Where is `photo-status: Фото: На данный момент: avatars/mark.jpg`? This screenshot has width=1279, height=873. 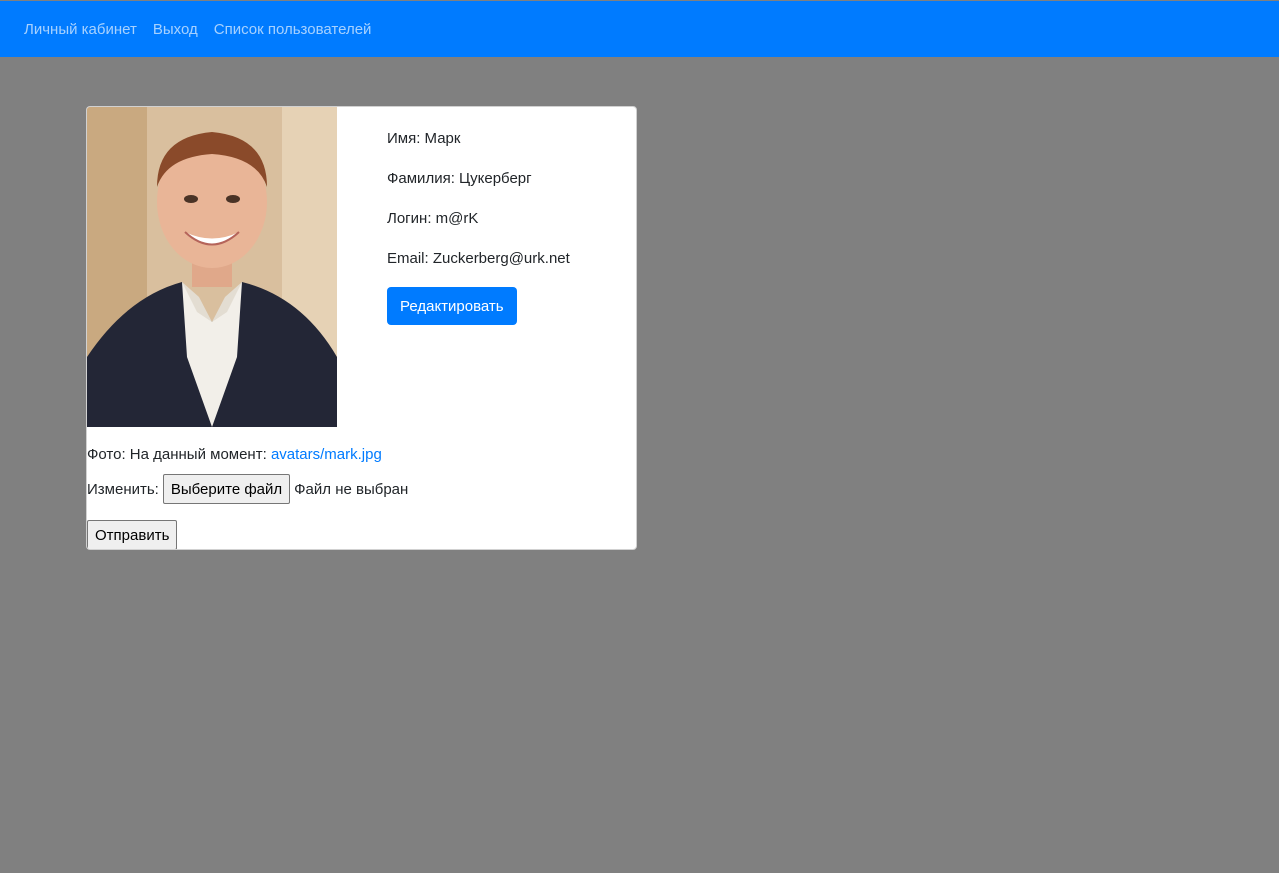 photo-status: Фото: На данный момент: avatars/mark.jpg is located at coordinates (234, 455).